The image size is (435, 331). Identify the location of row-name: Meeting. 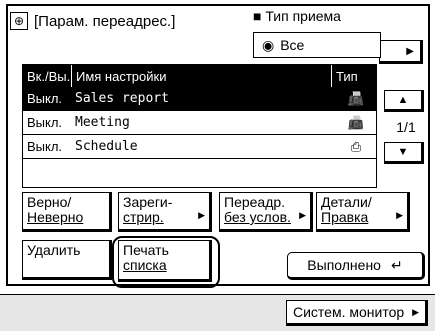
(102, 122).